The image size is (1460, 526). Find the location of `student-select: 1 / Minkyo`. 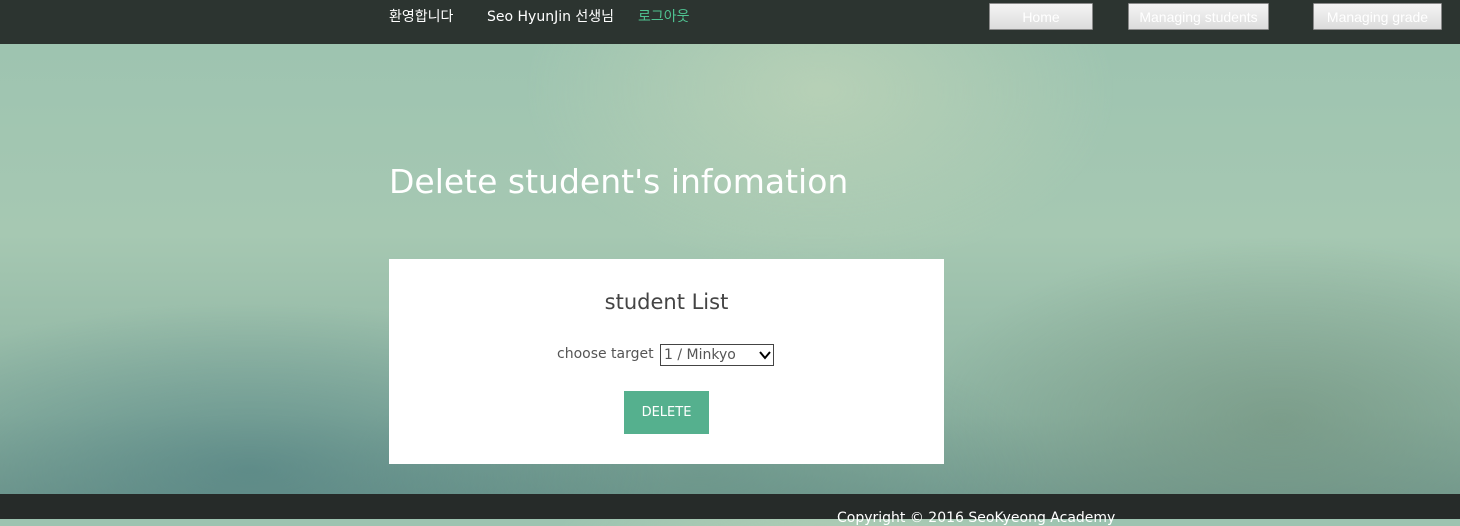

student-select: 1 / Minkyo is located at coordinates (717, 355).